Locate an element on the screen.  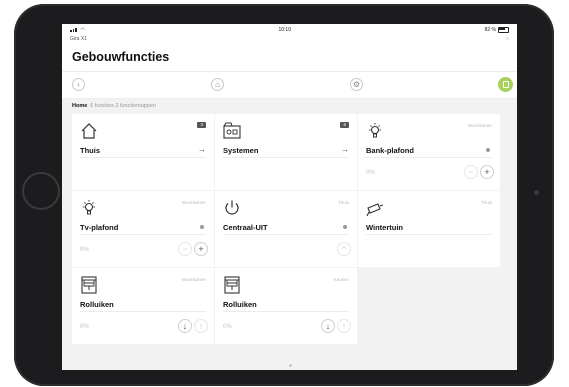
menu-icon: ≡ is located at coordinates (507, 39).